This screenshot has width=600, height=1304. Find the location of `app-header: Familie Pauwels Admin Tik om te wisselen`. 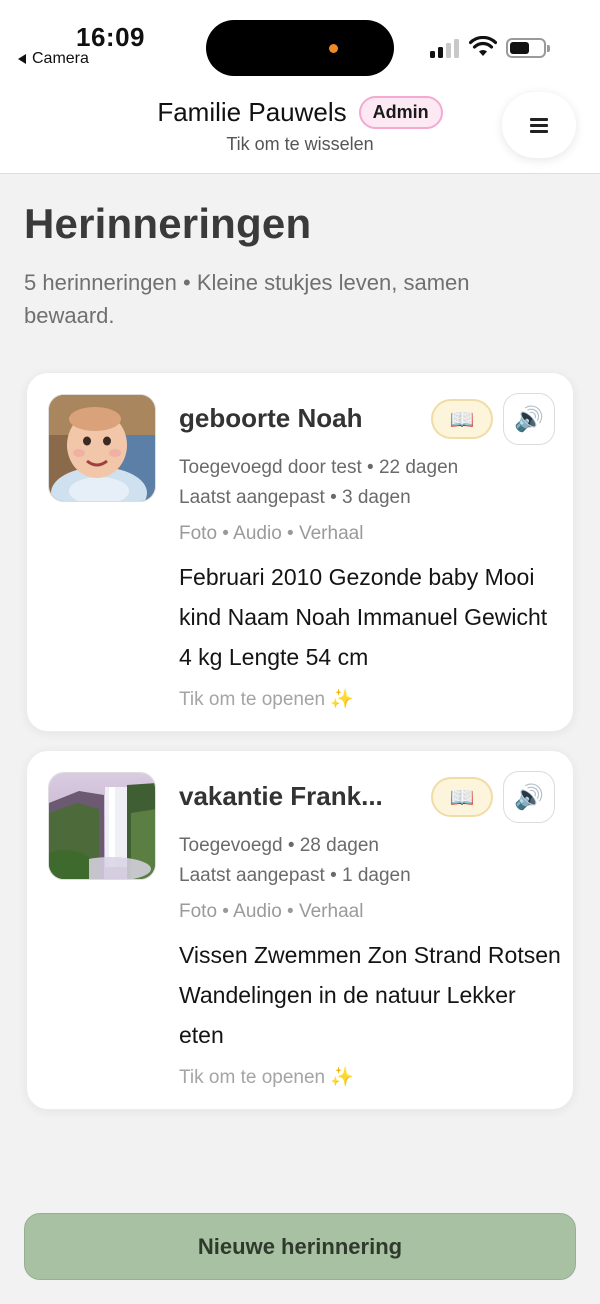

app-header: Familie Pauwels Admin Tik om te wisselen is located at coordinates (300, 131).